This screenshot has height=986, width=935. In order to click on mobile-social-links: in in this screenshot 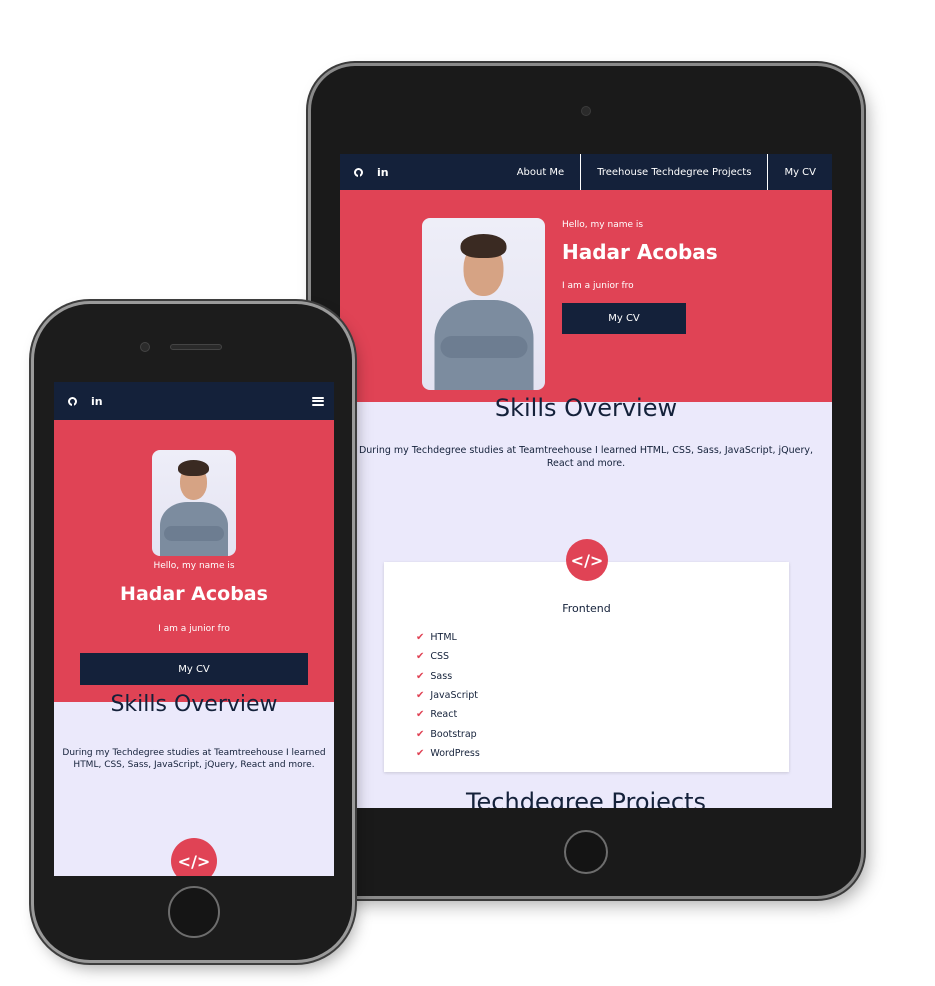, I will do `click(78, 401)`.